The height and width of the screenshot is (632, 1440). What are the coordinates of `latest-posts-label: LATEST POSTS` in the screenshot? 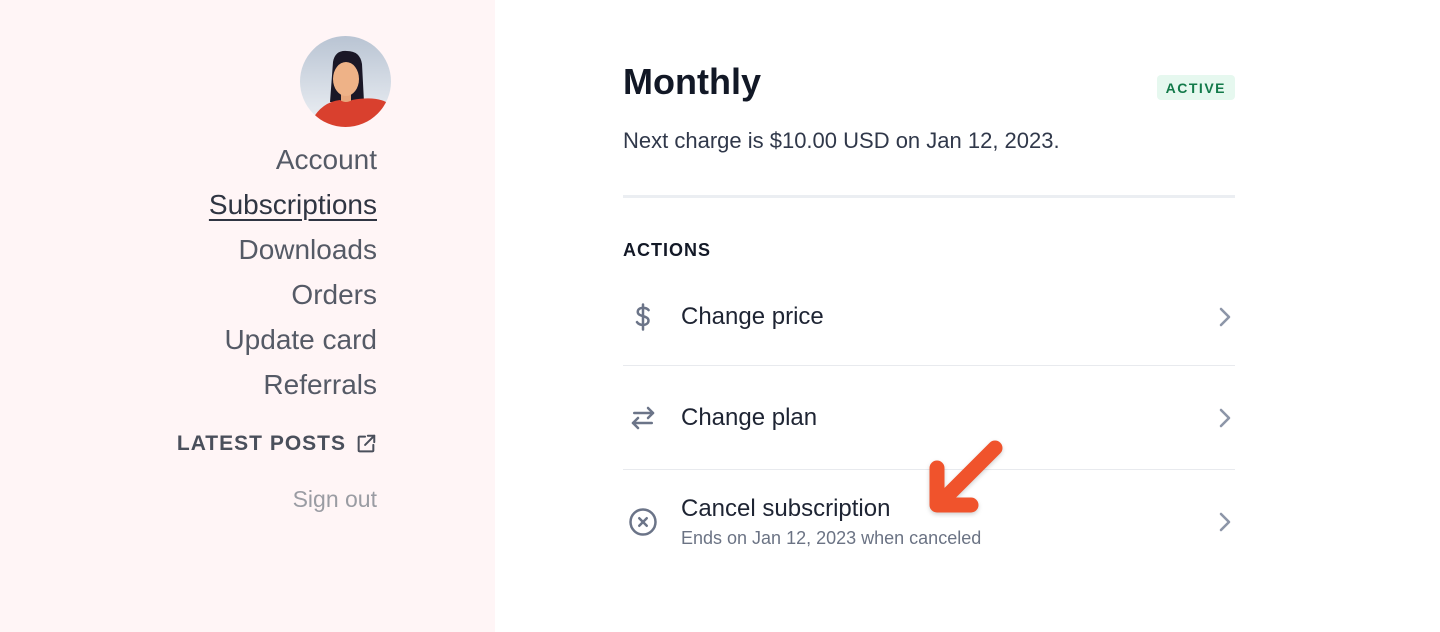 It's located at (261, 443).